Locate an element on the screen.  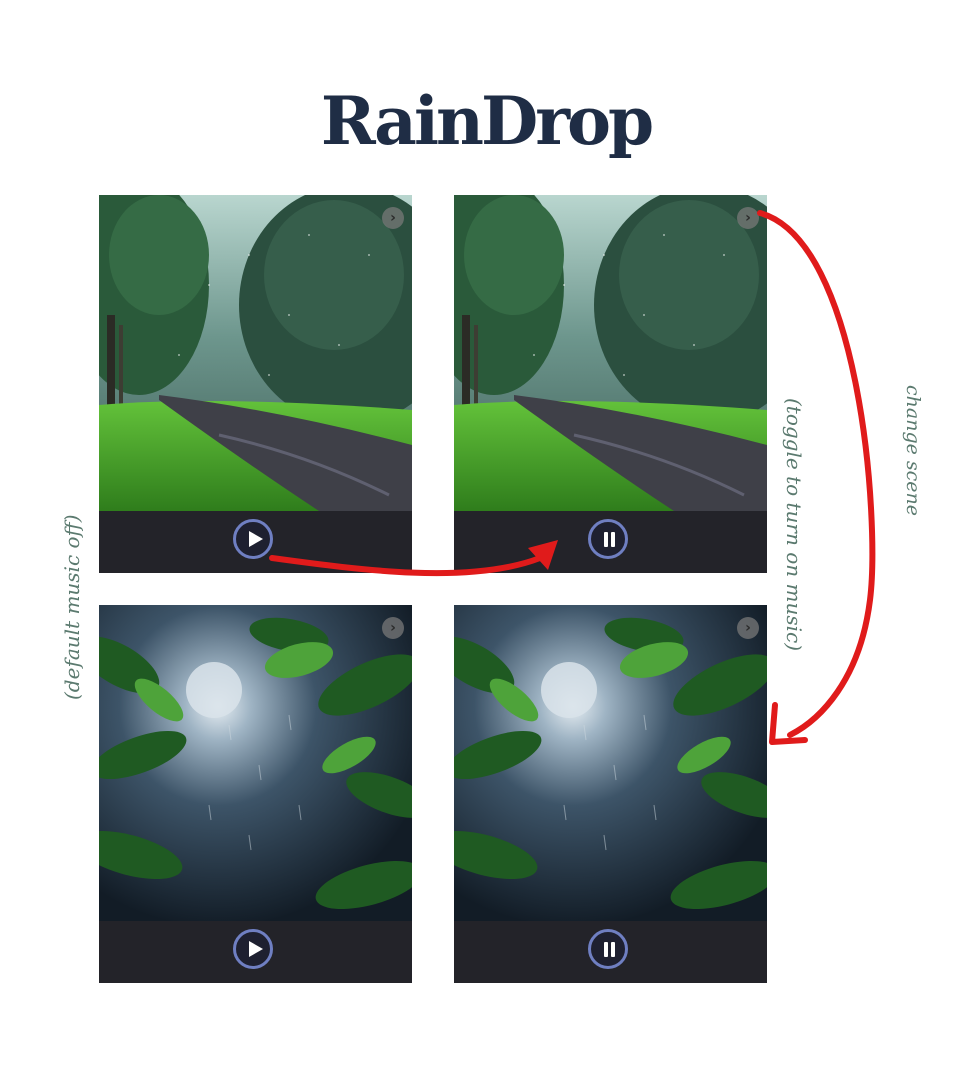
annotation-default-music-off: (default music off) is located at coordinates (72, 607).